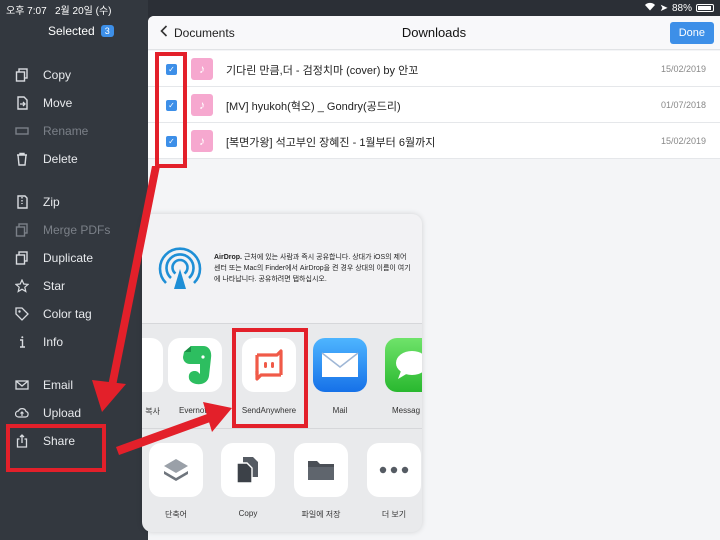 The width and height of the screenshot is (720, 540). Describe the element at coordinates (321, 514) in the screenshot. I see `action-save-to-files-label: 파일에 저장` at that location.